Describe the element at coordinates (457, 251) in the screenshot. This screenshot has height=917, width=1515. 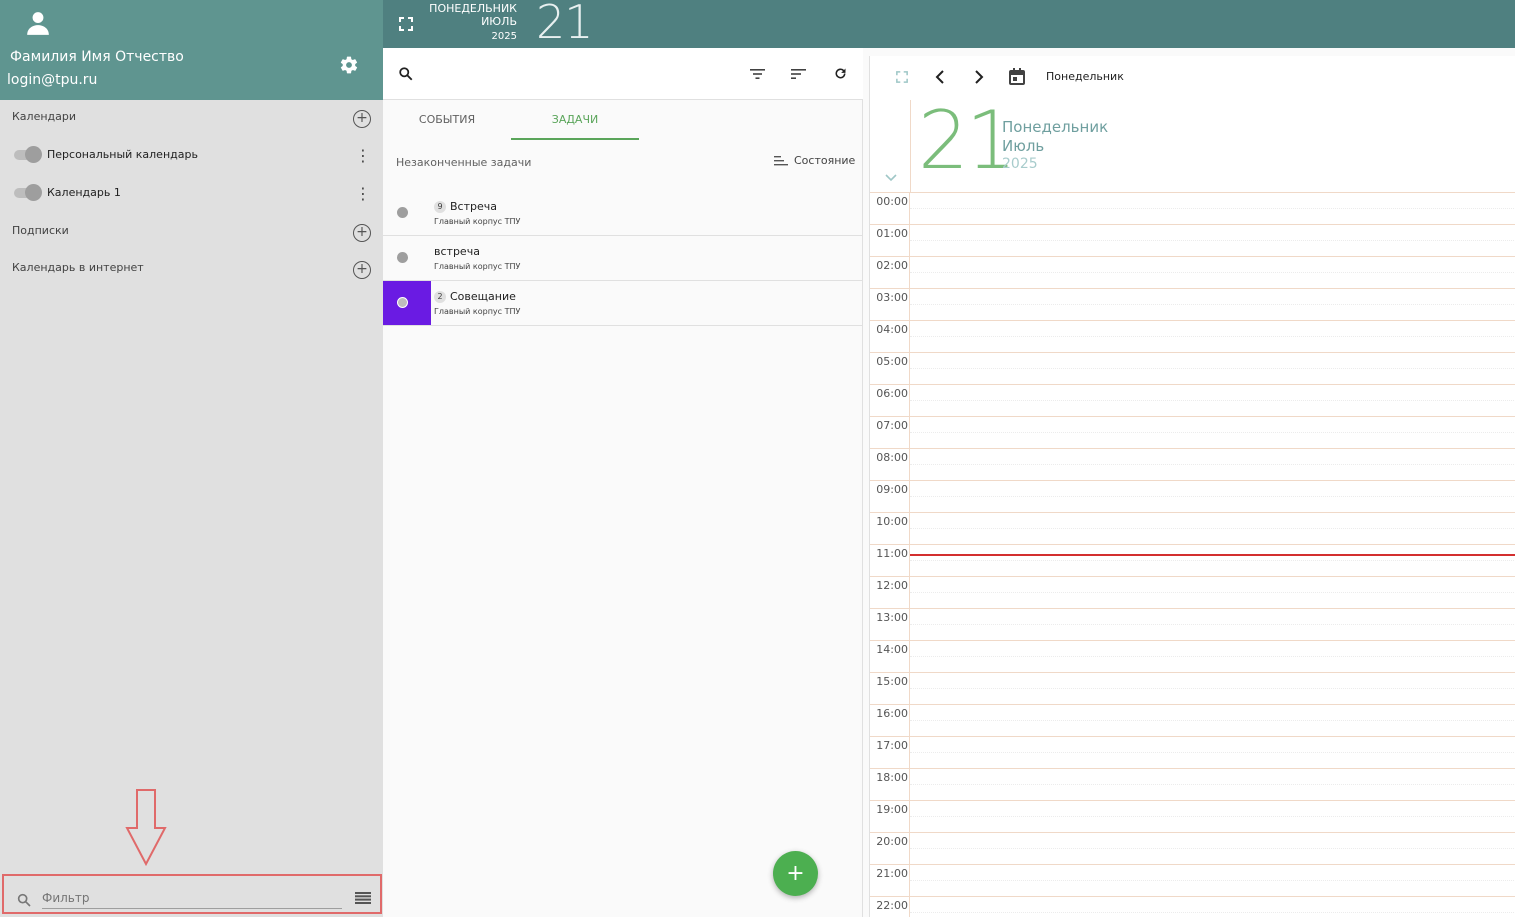
I see `task-title: встреча` at that location.